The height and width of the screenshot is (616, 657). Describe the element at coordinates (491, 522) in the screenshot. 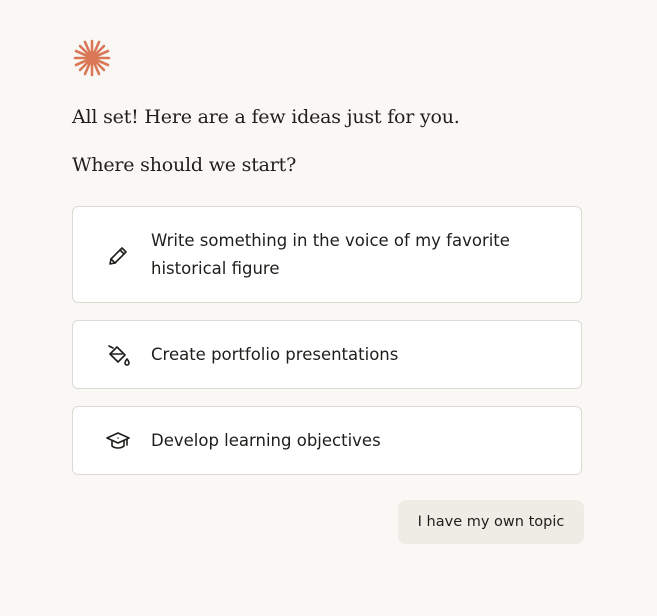

I see `own-topic-button: I have my own topic` at that location.